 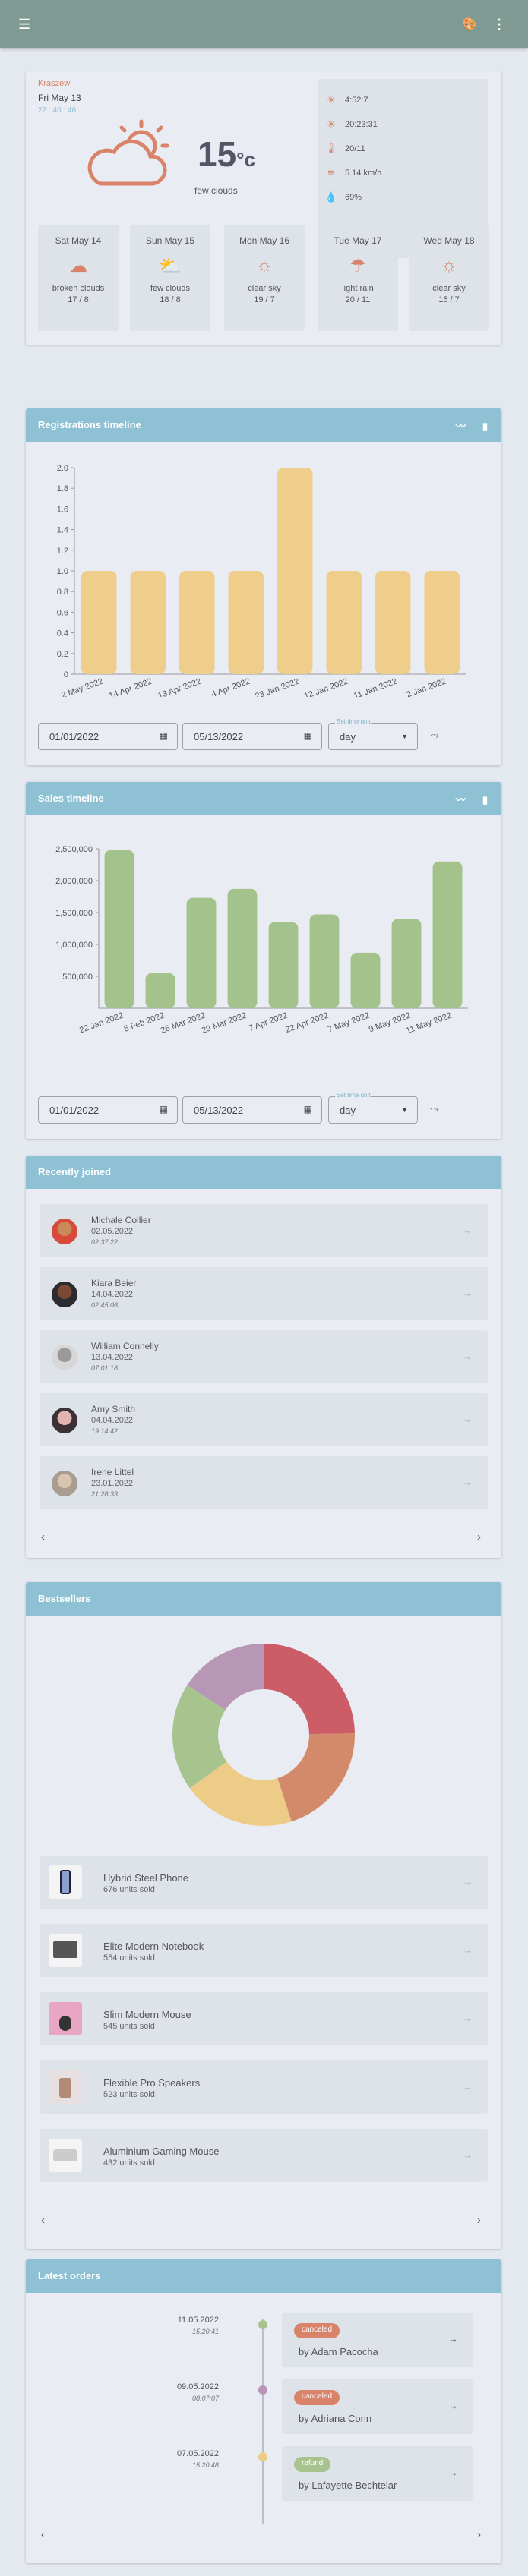 What do you see at coordinates (265, 265) in the screenshot?
I see `sun-icon: ☼` at bounding box center [265, 265].